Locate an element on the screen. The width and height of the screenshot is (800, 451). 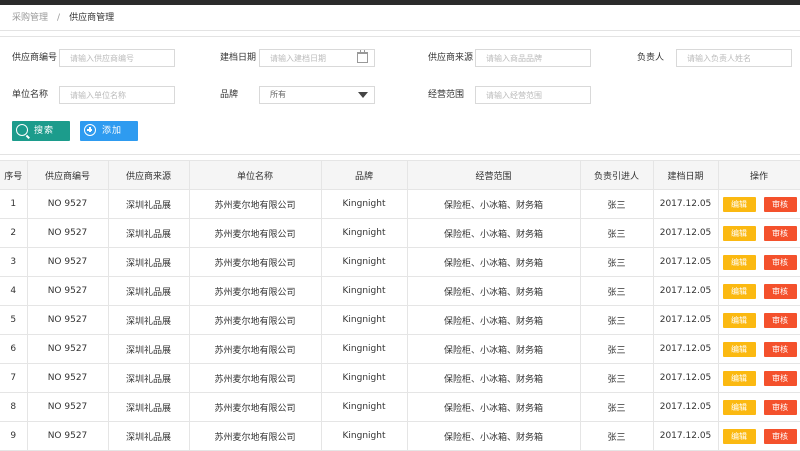
header-person: 负责引进人 is located at coordinates (616, 175).